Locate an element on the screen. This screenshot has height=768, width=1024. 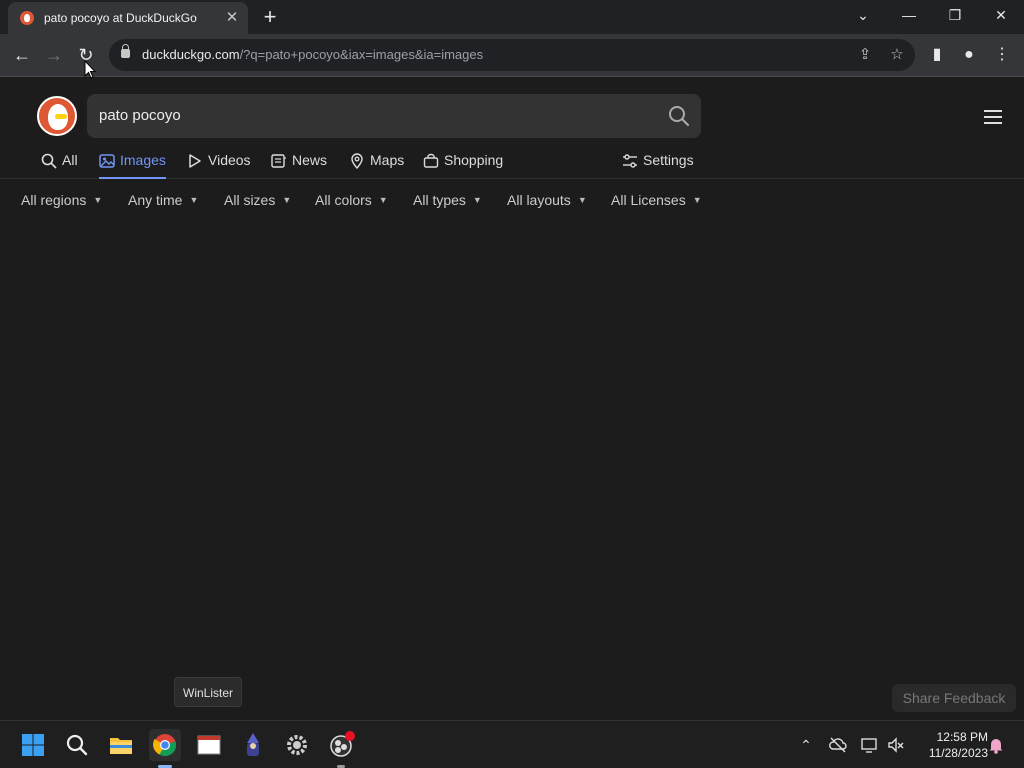
back-button: ← is located at coordinates (22, 55).